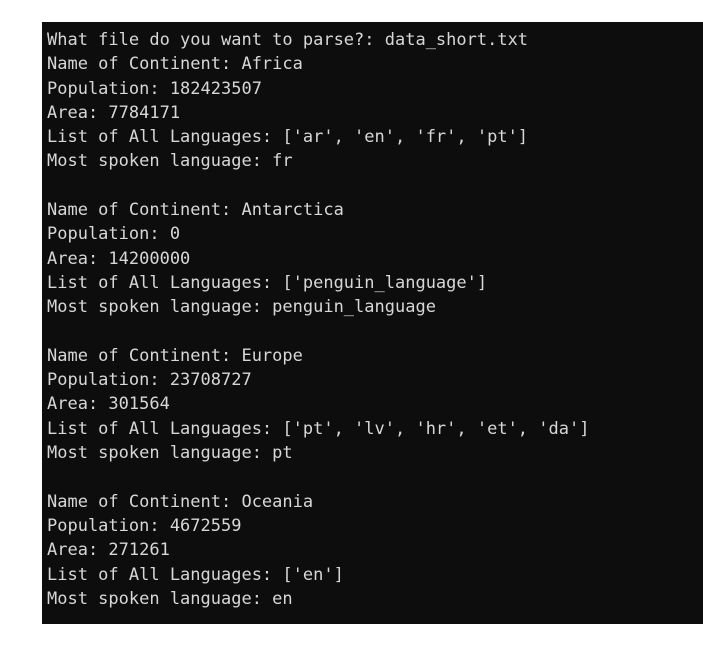  Describe the element at coordinates (170, 598) in the screenshot. I see `console-line: Most spoken language: en` at that location.